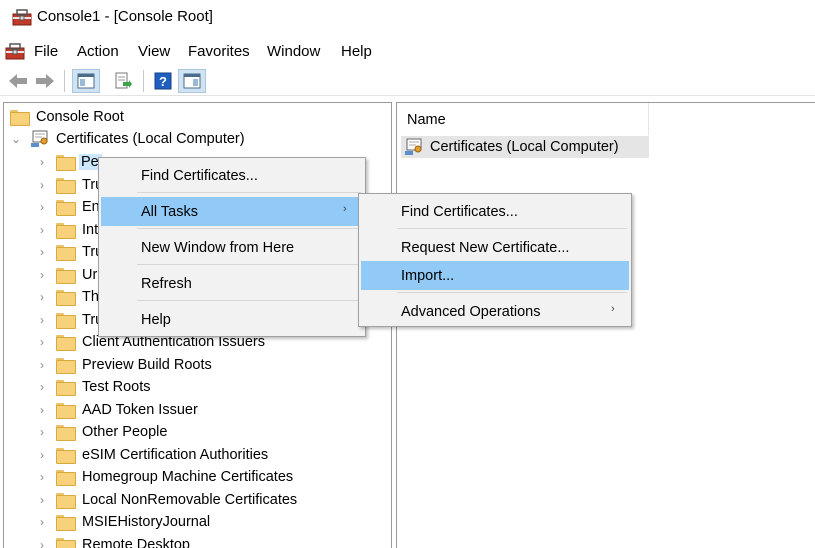  I want to click on tree-node-homegroup-machine-certs: › Homegroup Machine Certificates, so click(164, 477).